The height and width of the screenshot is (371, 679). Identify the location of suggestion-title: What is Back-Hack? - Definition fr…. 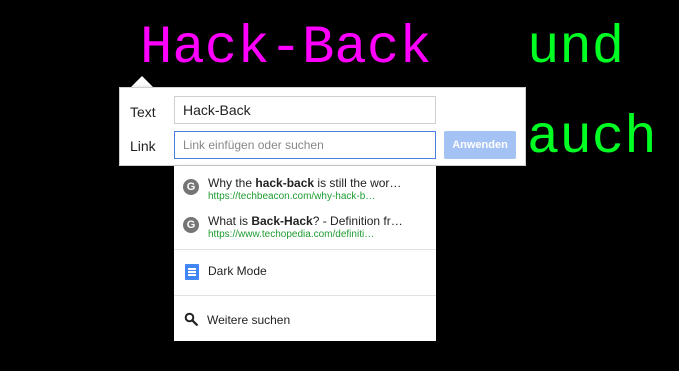
(305, 221).